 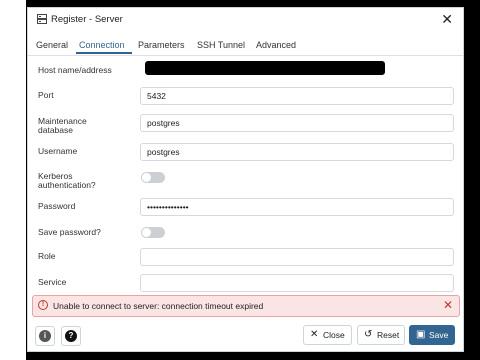 What do you see at coordinates (448, 305) in the screenshot?
I see `error-close-icon: ✕` at bounding box center [448, 305].